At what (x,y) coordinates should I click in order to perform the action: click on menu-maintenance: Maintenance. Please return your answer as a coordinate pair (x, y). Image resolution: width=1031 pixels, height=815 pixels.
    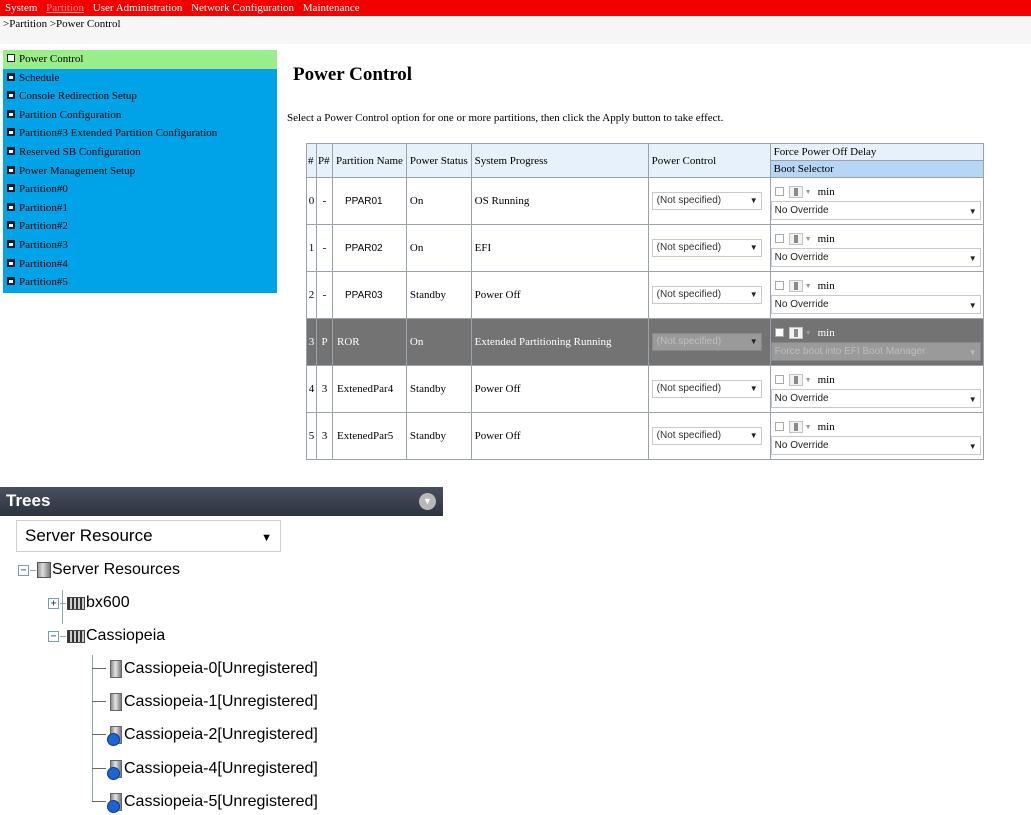
    Looking at the image, I should click on (331, 8).